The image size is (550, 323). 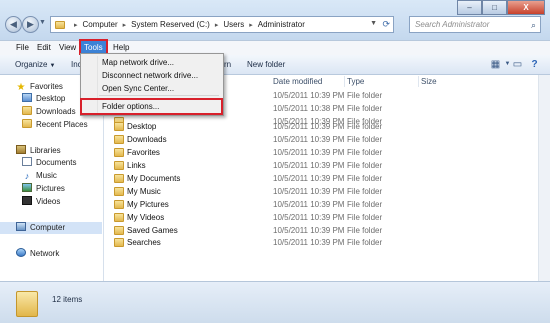 What do you see at coordinates (309, 108) in the screenshot?
I see `row-date: 10/5/2011 10:38 PM` at bounding box center [309, 108].